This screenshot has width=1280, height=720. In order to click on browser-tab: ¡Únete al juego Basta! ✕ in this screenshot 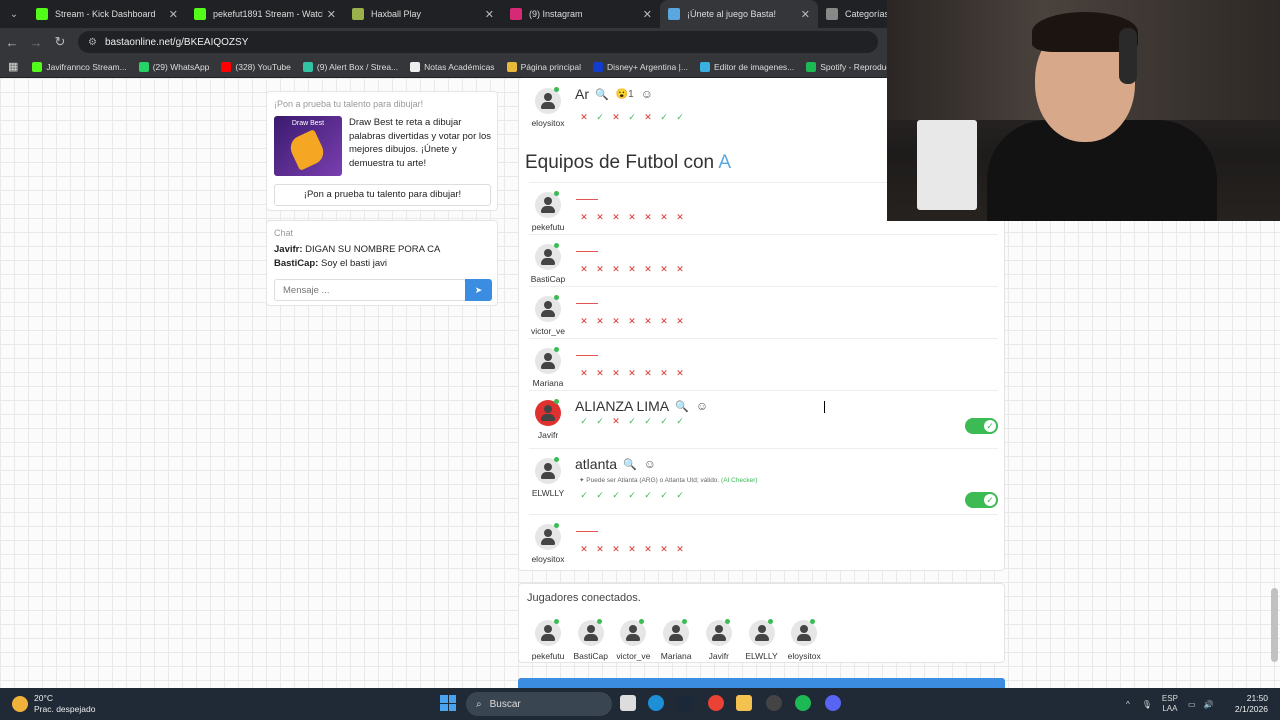, I will do `click(739, 14)`.